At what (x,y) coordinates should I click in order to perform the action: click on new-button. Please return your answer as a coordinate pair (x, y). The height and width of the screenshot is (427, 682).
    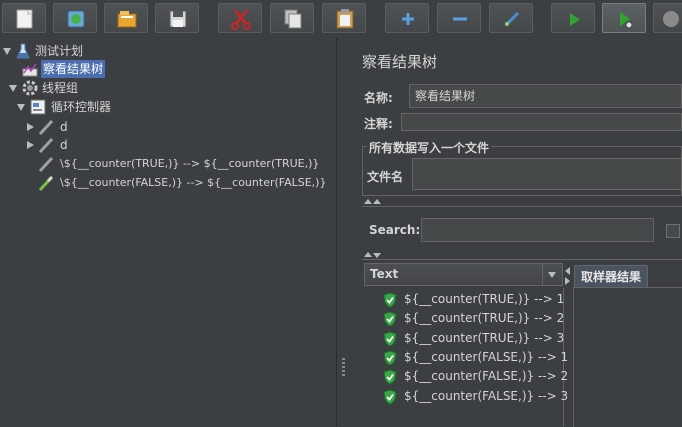
    Looking at the image, I should click on (24, 18).